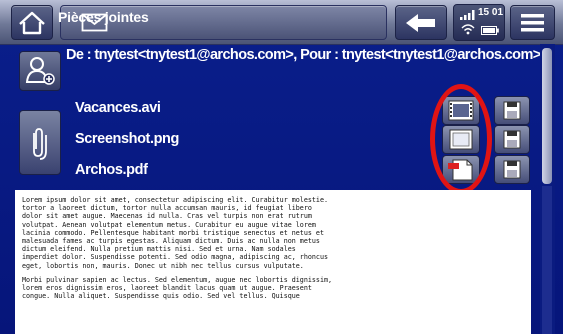  What do you see at coordinates (127, 139) in the screenshot?
I see `attachment-name: Screenshot.png` at bounding box center [127, 139].